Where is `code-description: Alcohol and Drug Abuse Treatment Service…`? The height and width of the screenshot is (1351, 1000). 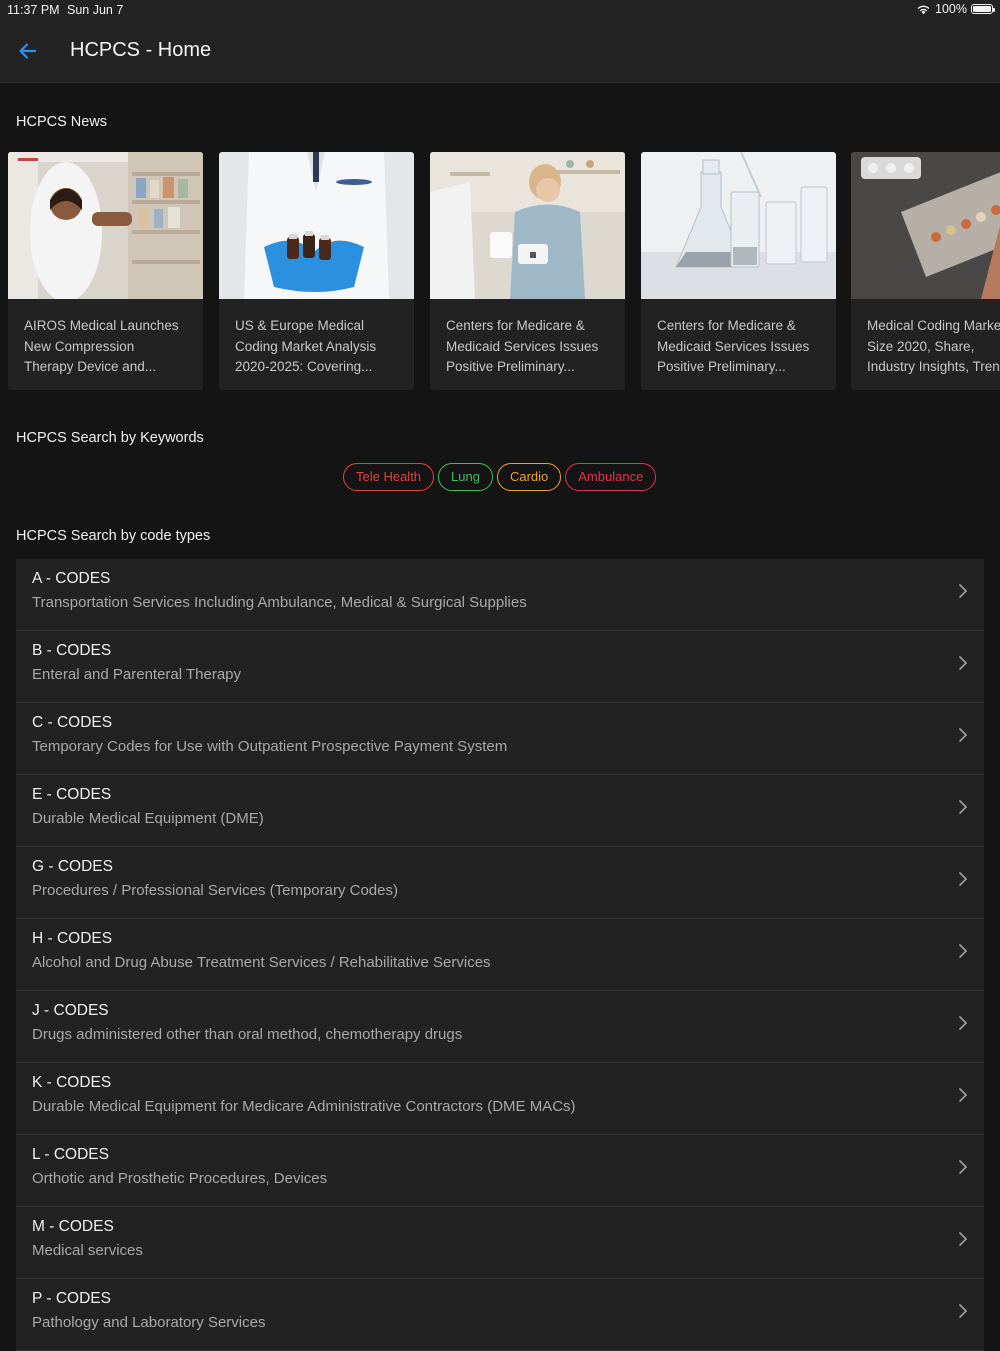 code-description: Alcohol and Drug Abuse Treatment Service… is located at coordinates (261, 962).